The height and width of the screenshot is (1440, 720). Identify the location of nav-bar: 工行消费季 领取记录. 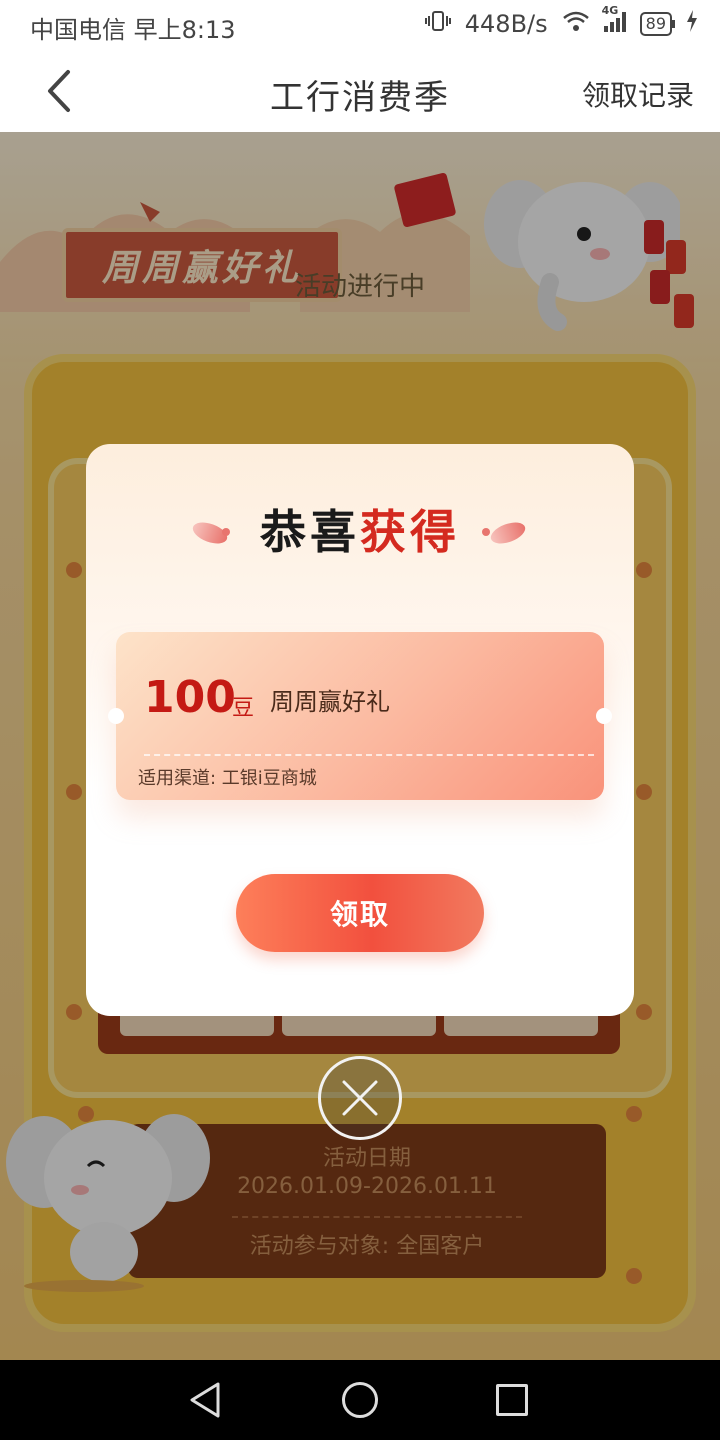
(360, 91).